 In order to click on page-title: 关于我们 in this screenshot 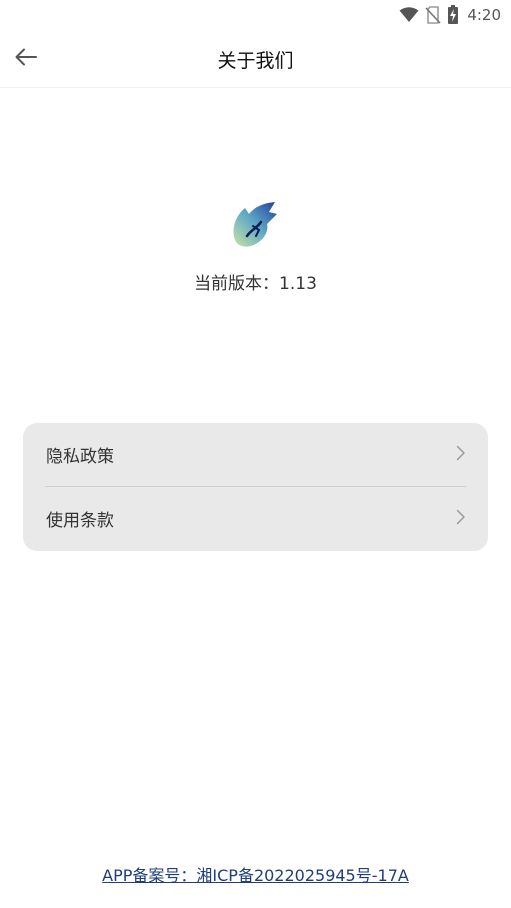, I will do `click(255, 60)`.